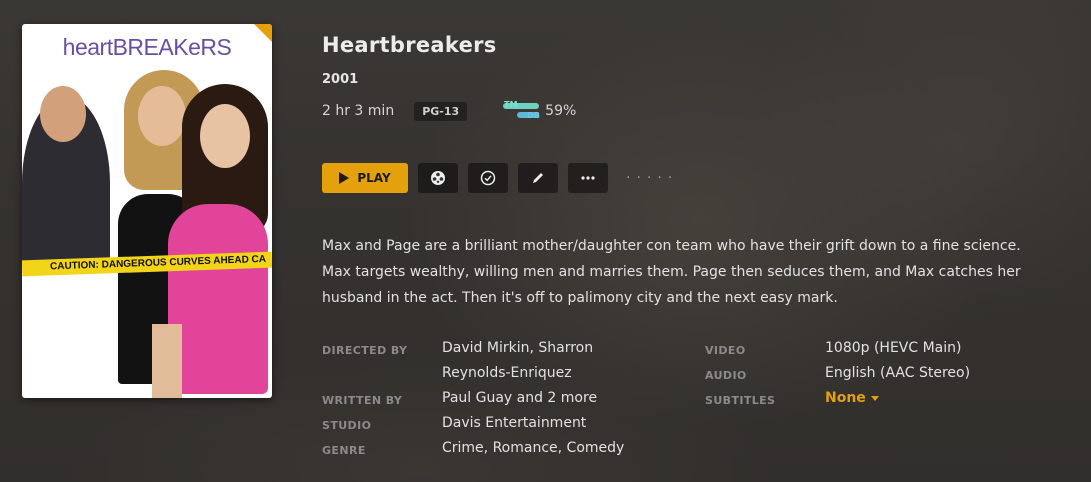 The height and width of the screenshot is (482, 1091). What do you see at coordinates (340, 79) in the screenshot?
I see `movie-year: 2001` at bounding box center [340, 79].